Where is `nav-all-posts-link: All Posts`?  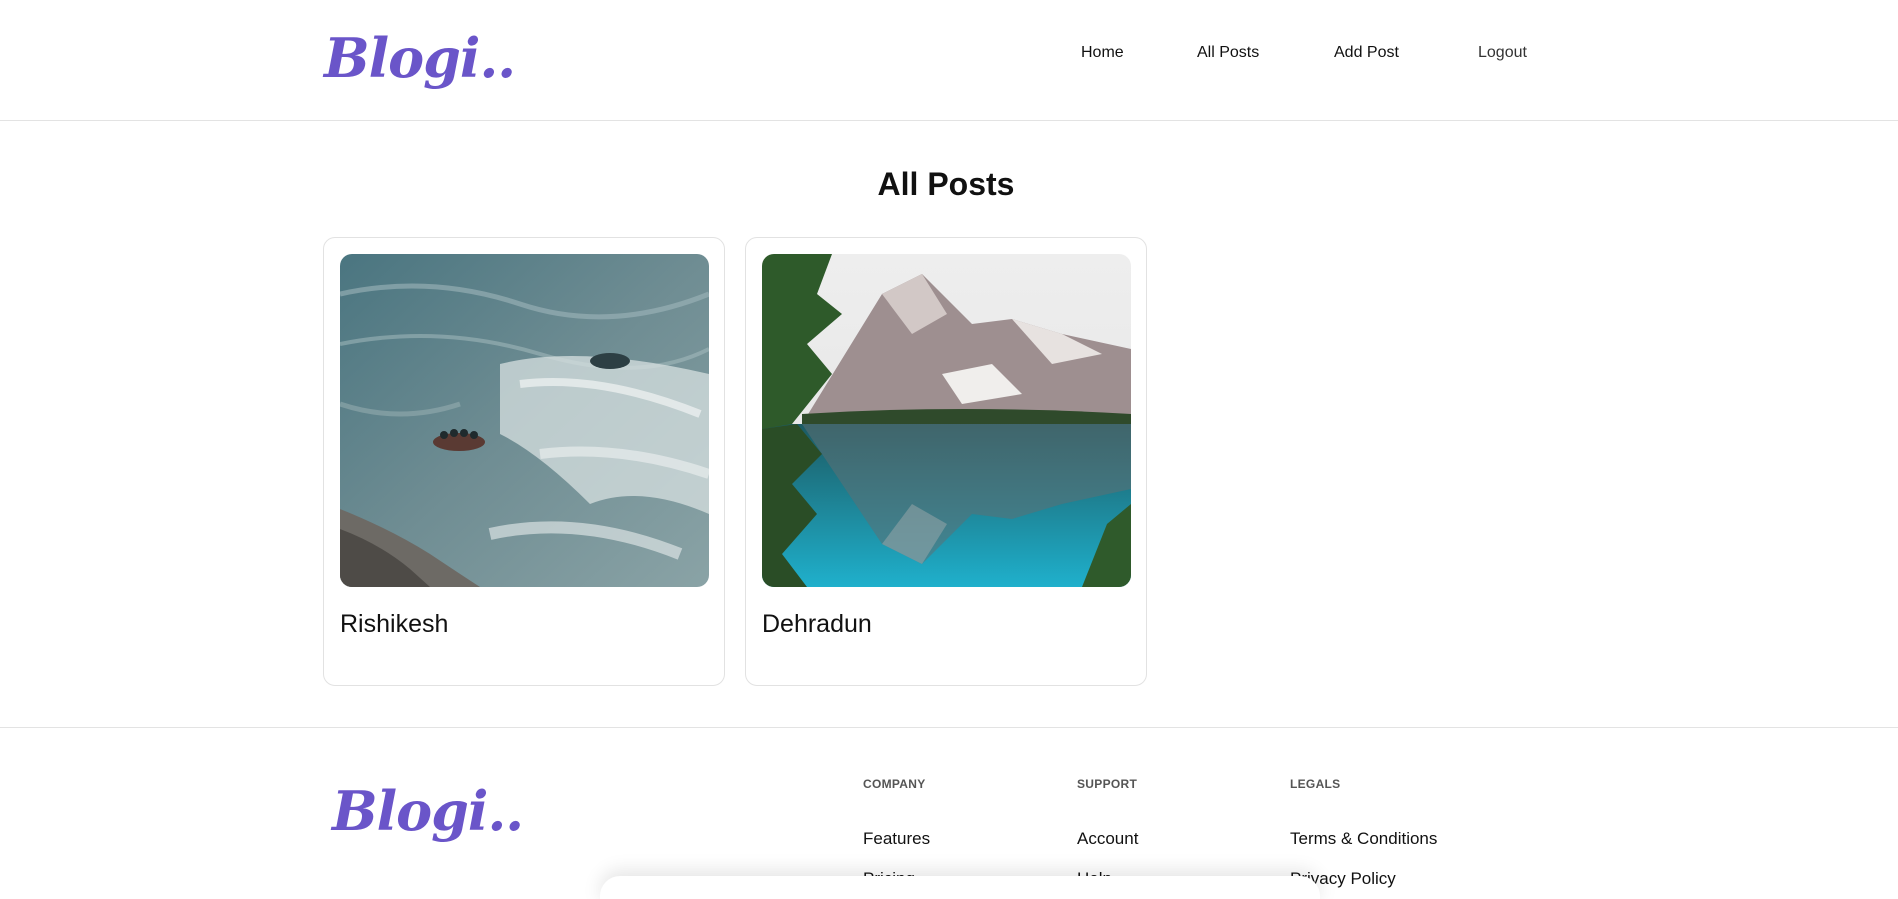 nav-all-posts-link: All Posts is located at coordinates (1228, 53).